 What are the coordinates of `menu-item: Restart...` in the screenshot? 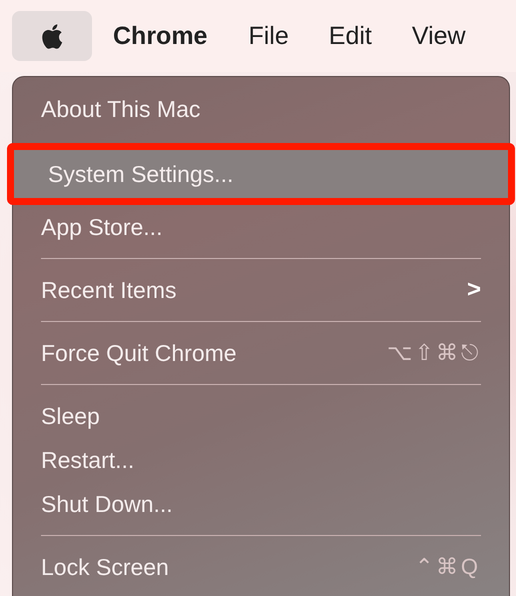 It's located at (261, 460).